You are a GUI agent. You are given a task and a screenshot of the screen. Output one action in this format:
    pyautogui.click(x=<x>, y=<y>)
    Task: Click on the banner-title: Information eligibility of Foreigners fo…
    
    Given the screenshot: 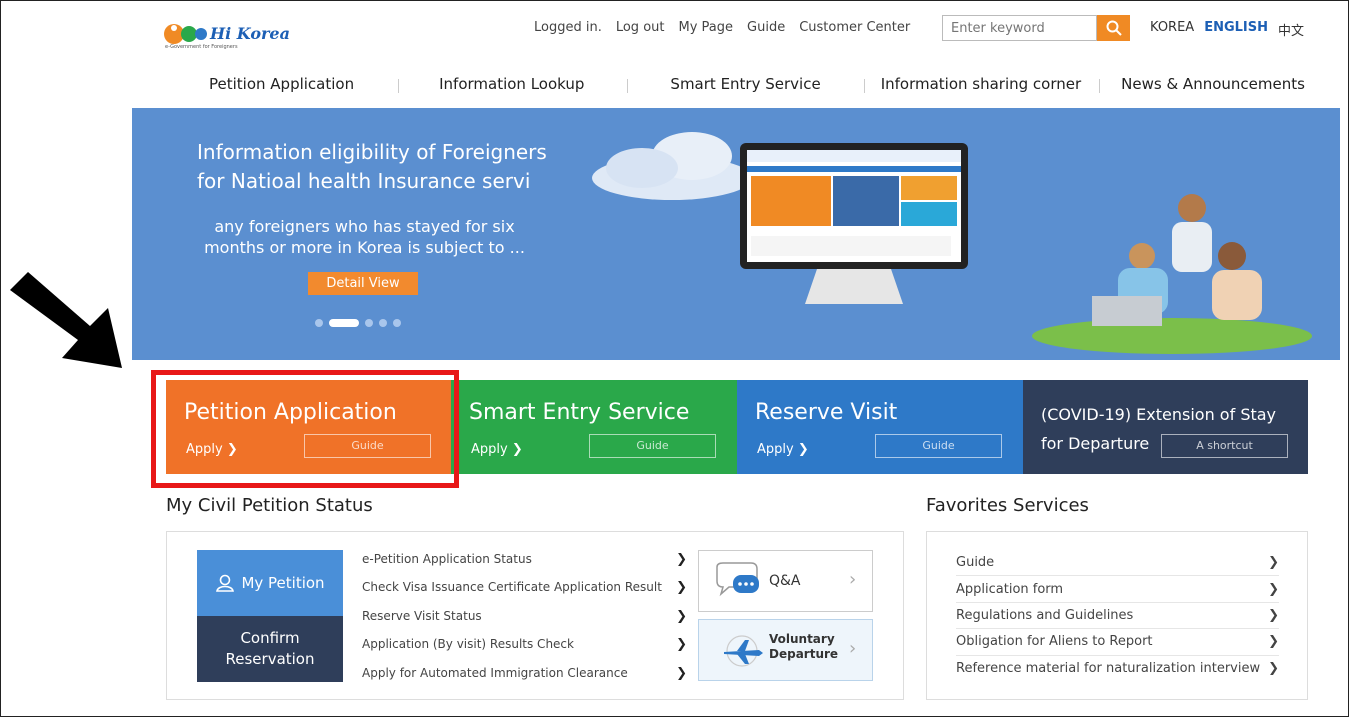 What is the action you would take?
    pyautogui.click(x=372, y=166)
    